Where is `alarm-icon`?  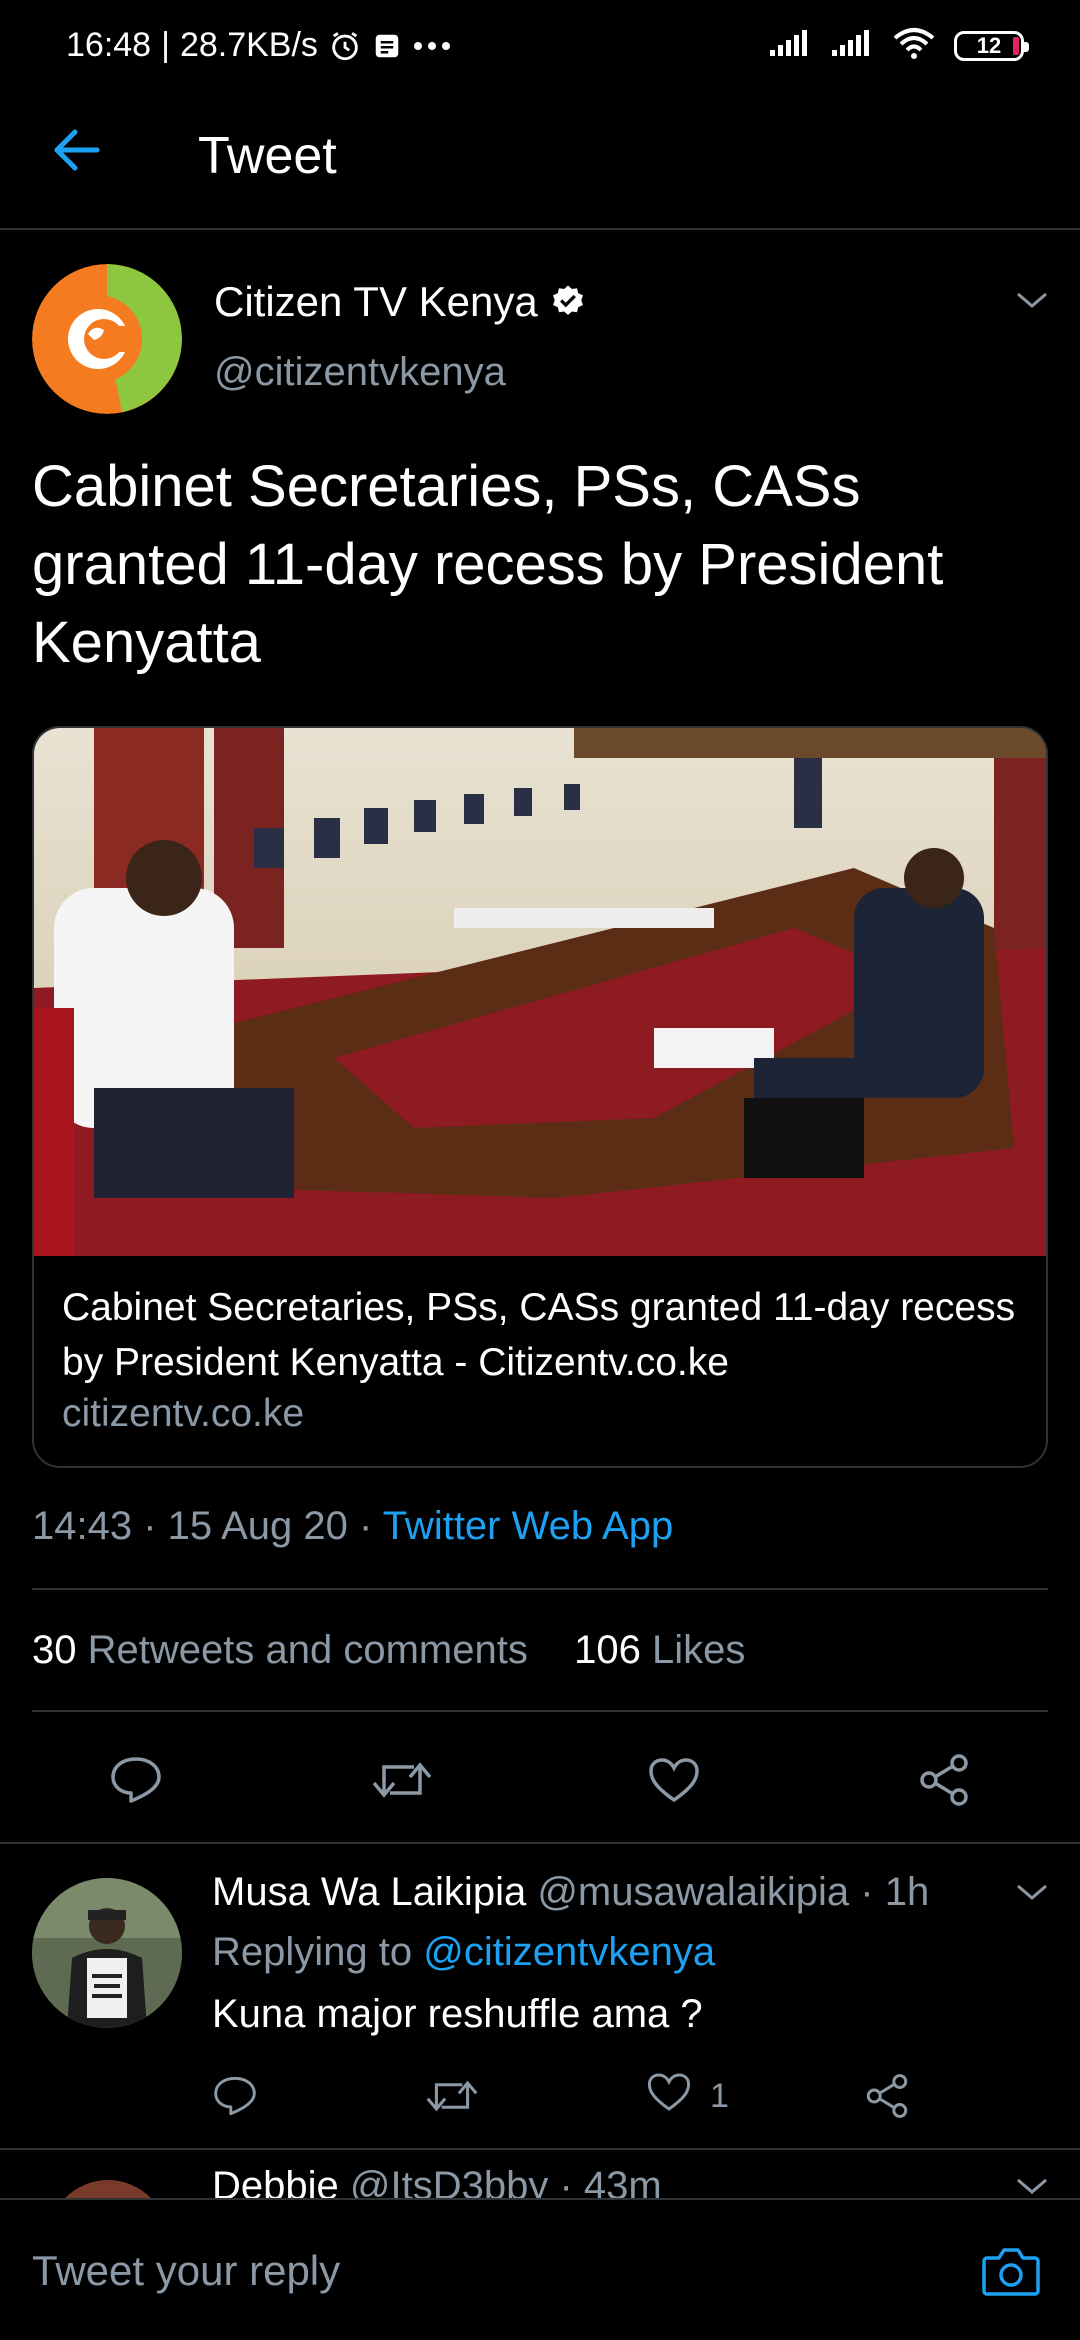
alarm-icon is located at coordinates (345, 46).